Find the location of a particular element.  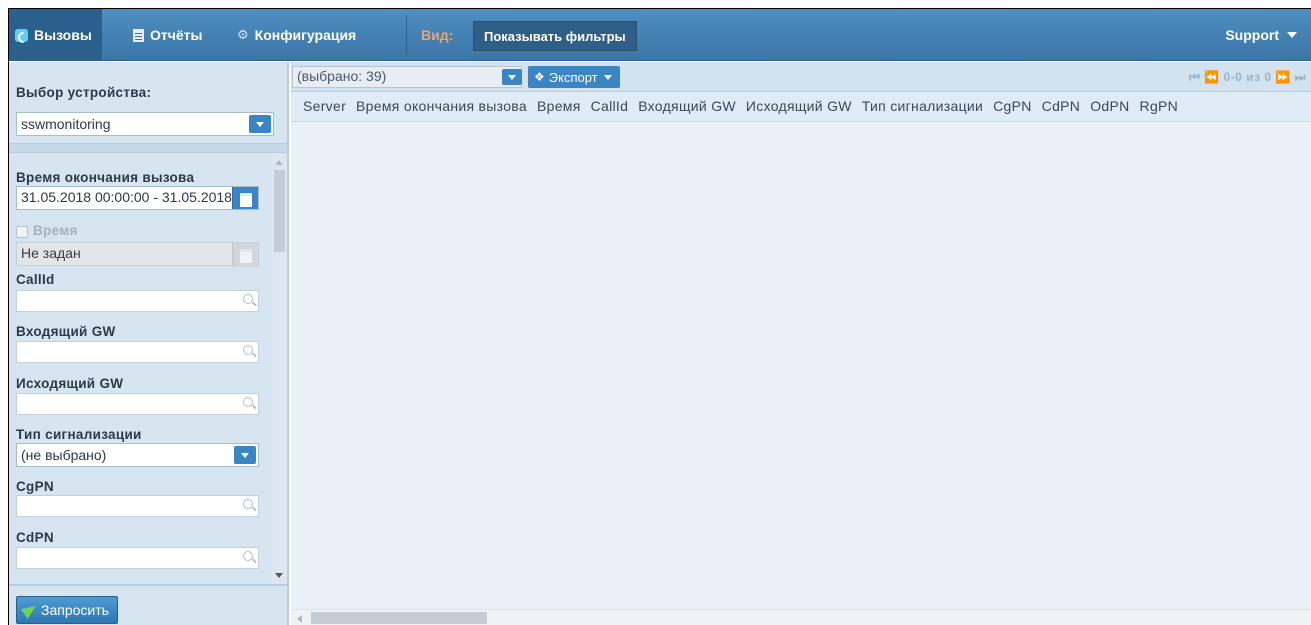

callid-input is located at coordinates (137, 301).